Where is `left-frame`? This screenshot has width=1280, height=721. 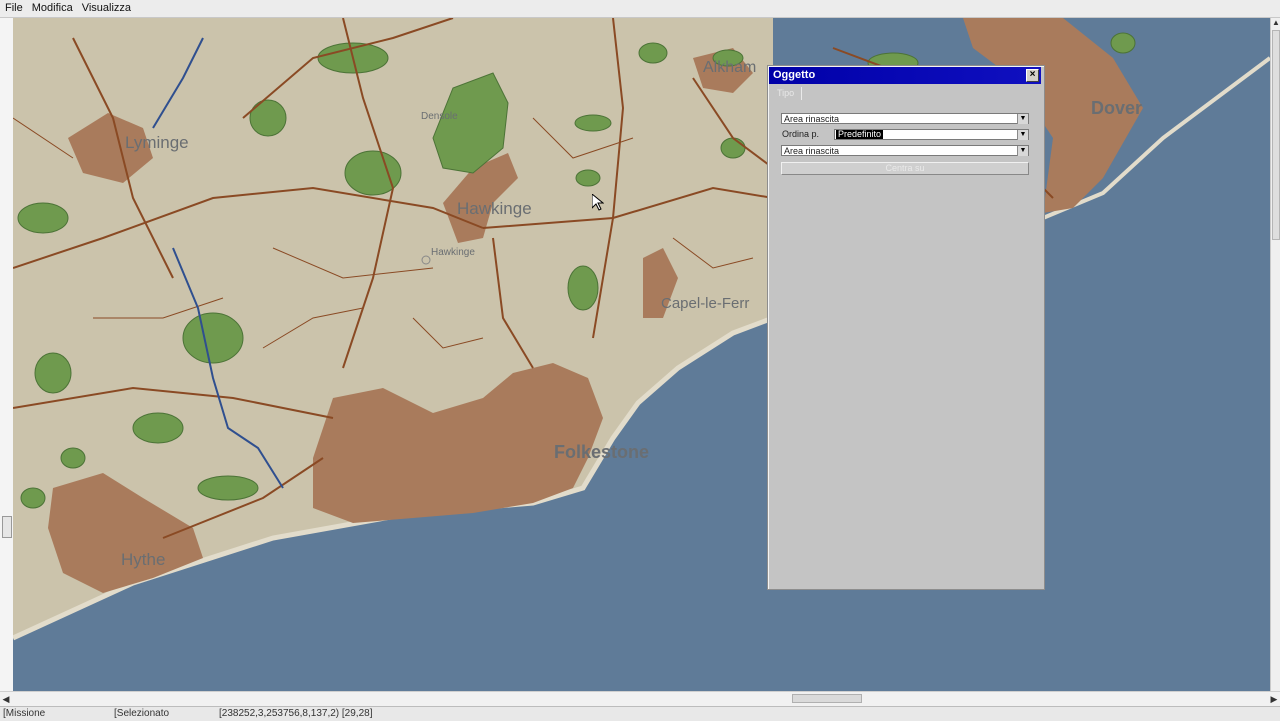 left-frame is located at coordinates (7, 354).